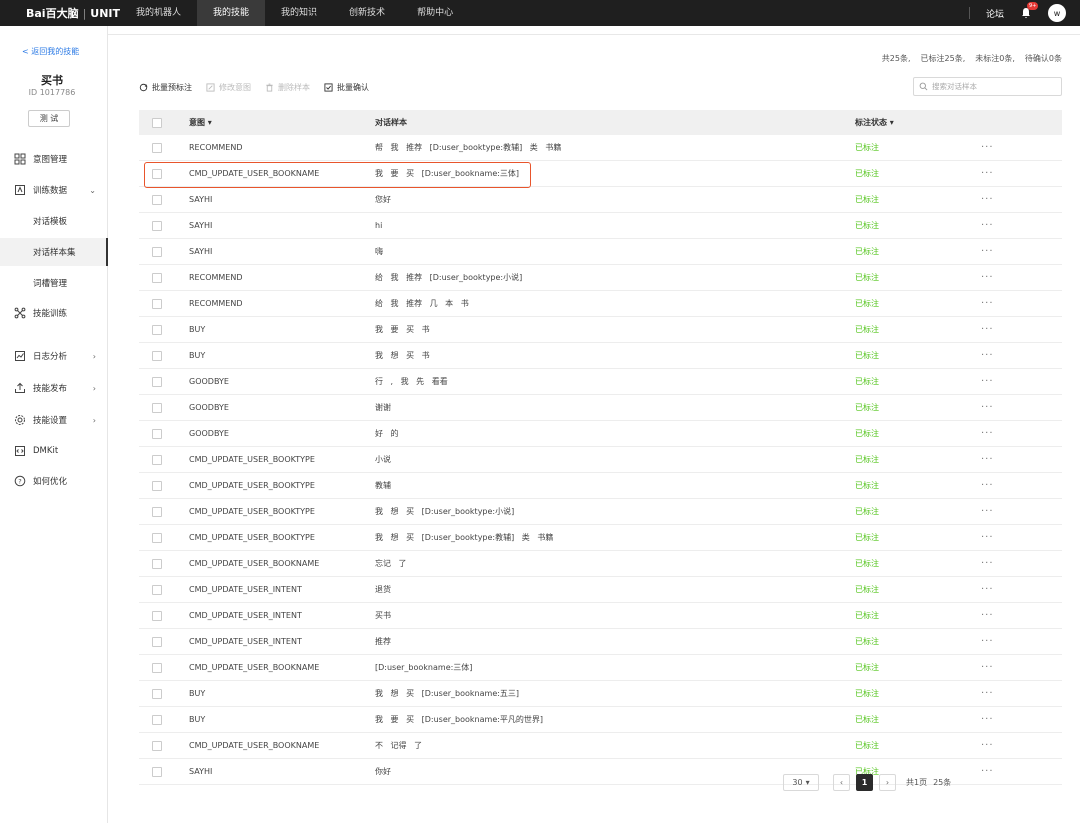 The height and width of the screenshot is (823, 1080). I want to click on row-sample: 我 想 买 书, so click(611, 355).